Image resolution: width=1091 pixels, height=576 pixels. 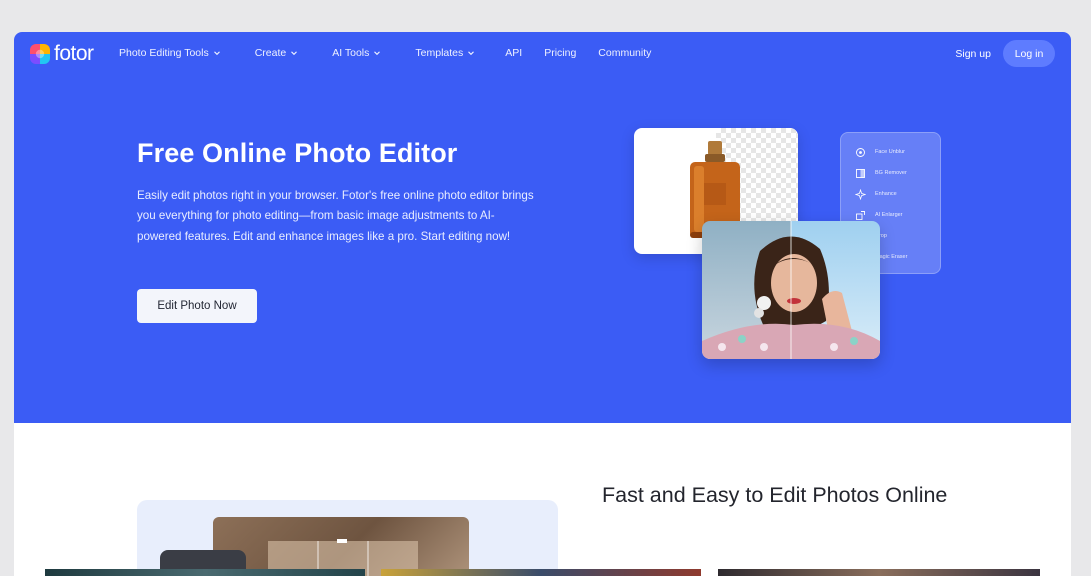 I want to click on fotor-logo: fotor, so click(x=62, y=54).